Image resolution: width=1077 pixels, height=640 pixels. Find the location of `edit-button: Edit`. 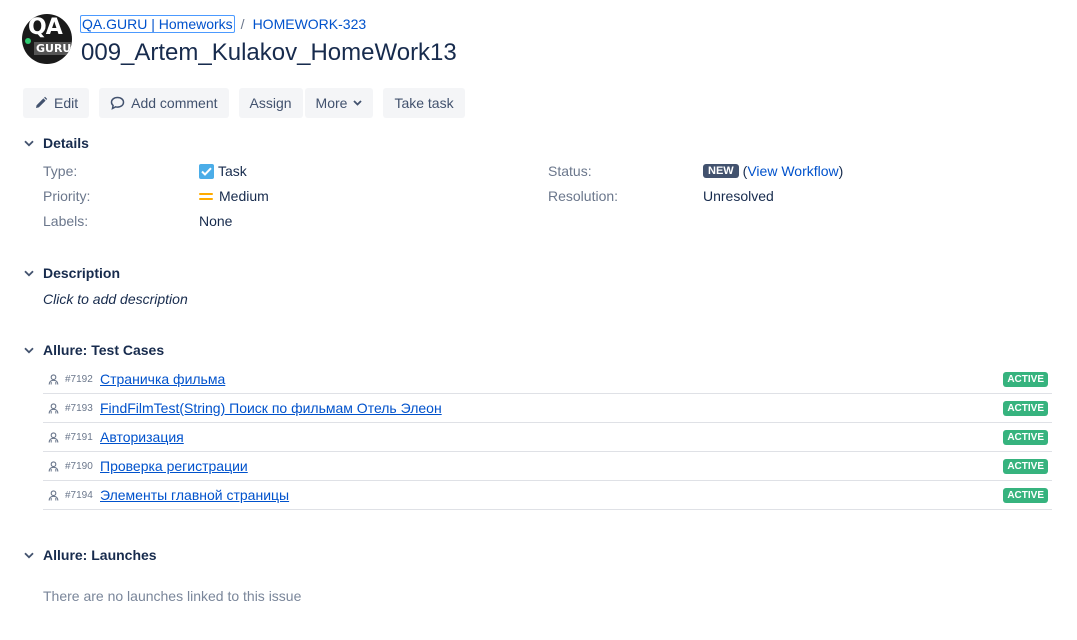

edit-button: Edit is located at coordinates (56, 103).